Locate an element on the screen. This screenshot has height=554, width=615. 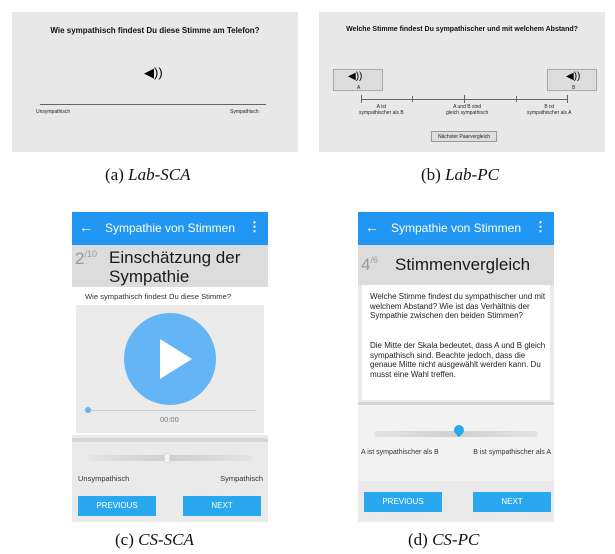
stimme-b-label: B is located at coordinates (574, 88).